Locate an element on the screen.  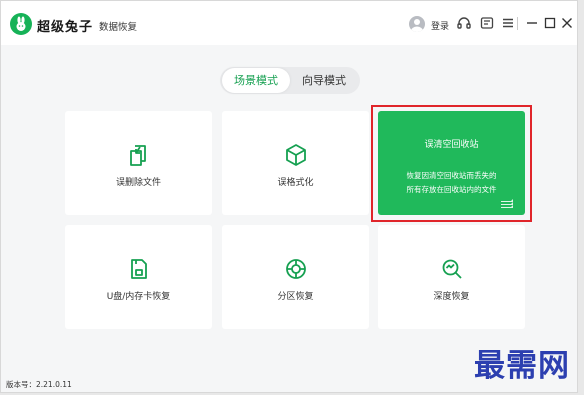
card-label: 深度恢复 is located at coordinates (451, 297).